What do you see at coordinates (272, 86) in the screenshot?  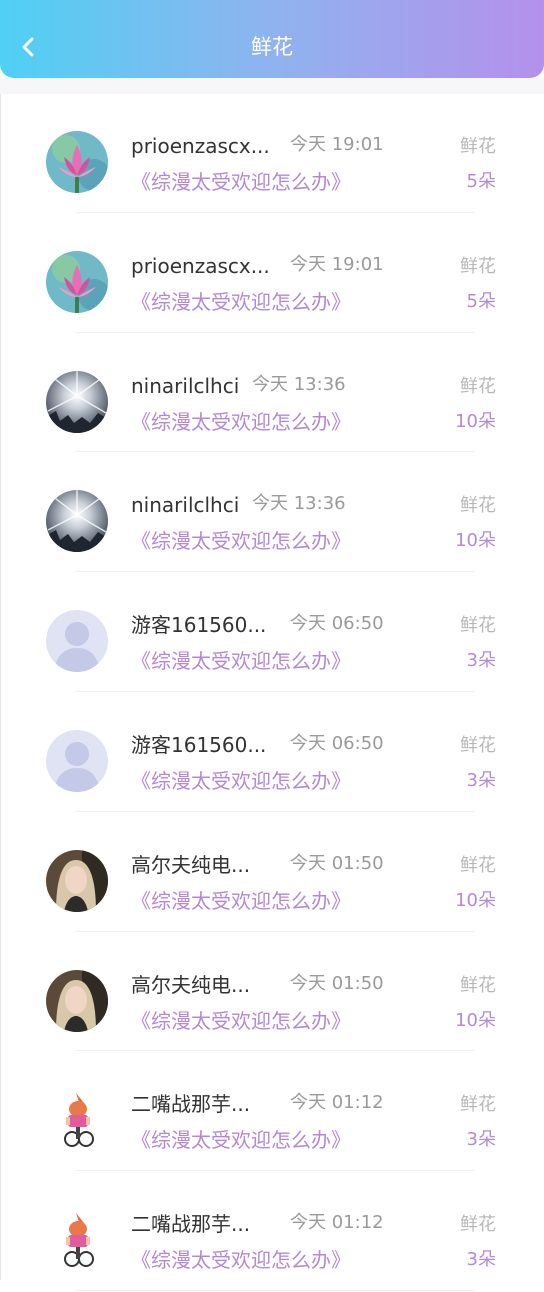 I see `header-spacer` at bounding box center [272, 86].